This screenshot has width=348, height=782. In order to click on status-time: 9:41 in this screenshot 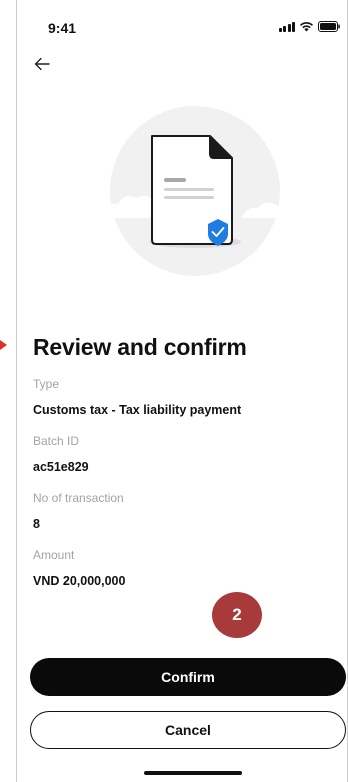, I will do `click(62, 28)`.